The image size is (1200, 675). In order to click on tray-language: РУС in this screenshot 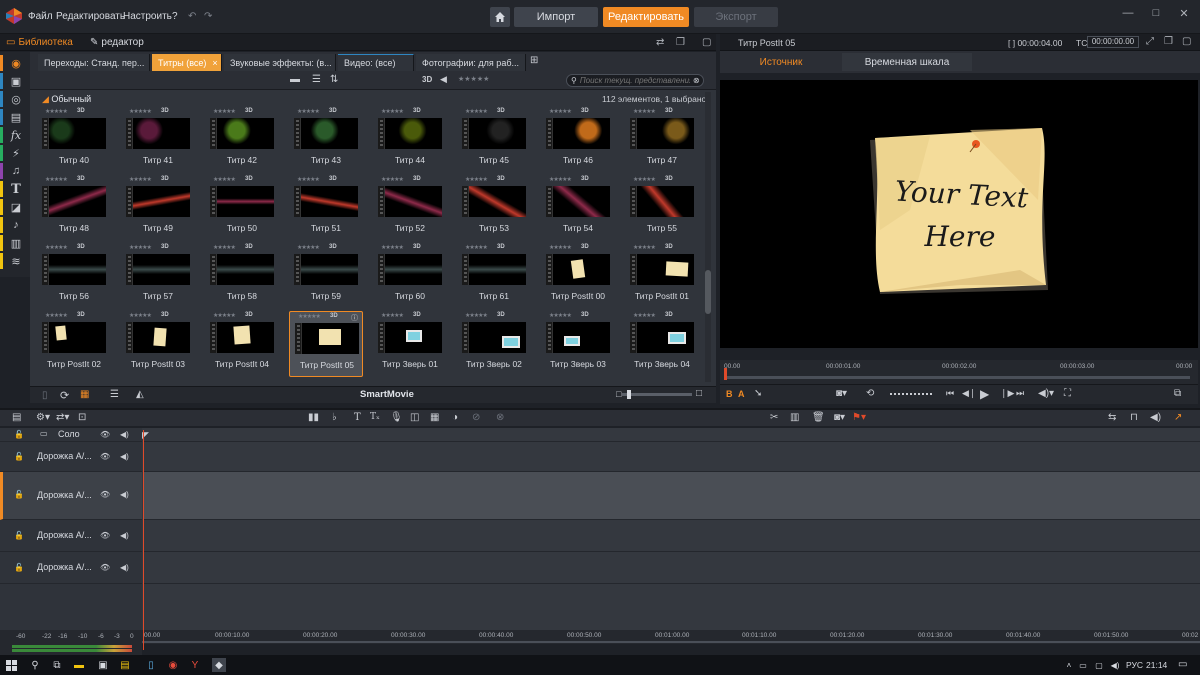, I will do `click(1134, 665)`.